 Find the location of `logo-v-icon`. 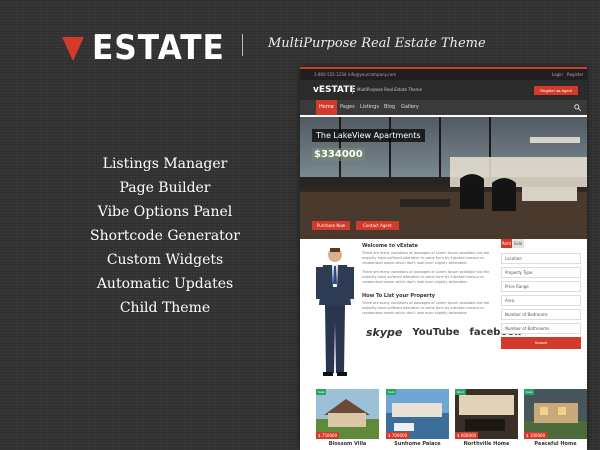

logo-v-icon is located at coordinates (73, 49).